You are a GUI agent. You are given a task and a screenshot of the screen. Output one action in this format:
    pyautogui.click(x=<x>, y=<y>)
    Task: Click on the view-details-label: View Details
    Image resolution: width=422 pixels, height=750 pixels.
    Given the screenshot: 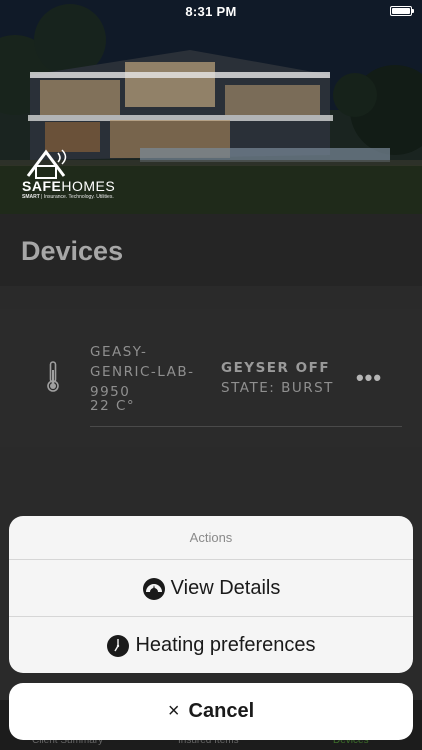 What is the action you would take?
    pyautogui.click(x=225, y=588)
    